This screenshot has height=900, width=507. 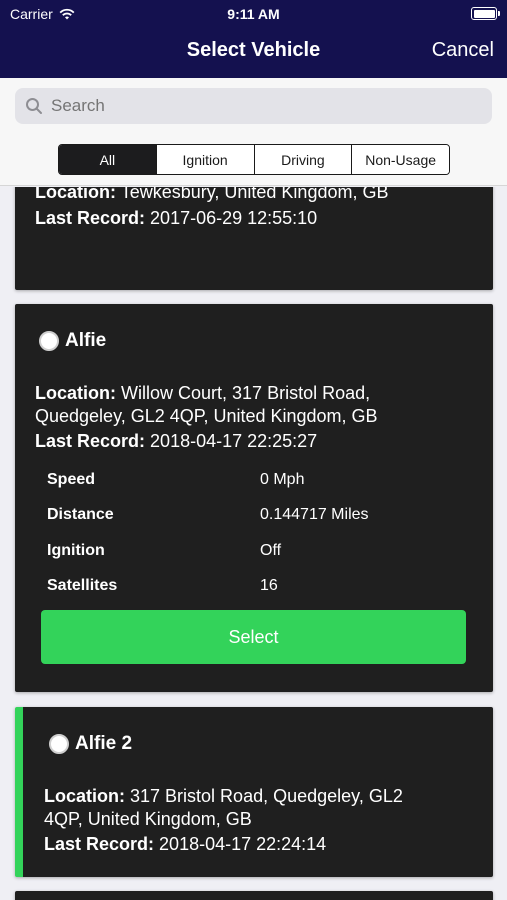 I want to click on vehicle-radio-row: Alfie, so click(x=72, y=341).